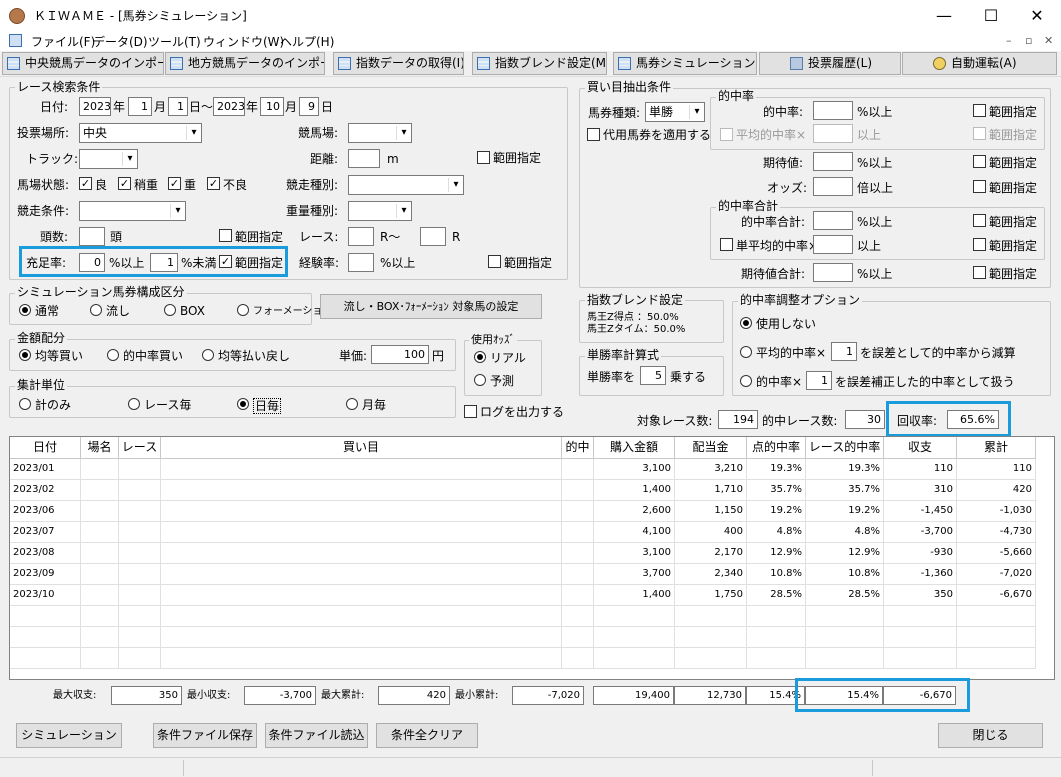 The image size is (1061, 777). I want to click on run-simulation-button: シミュレーション, so click(69, 735).